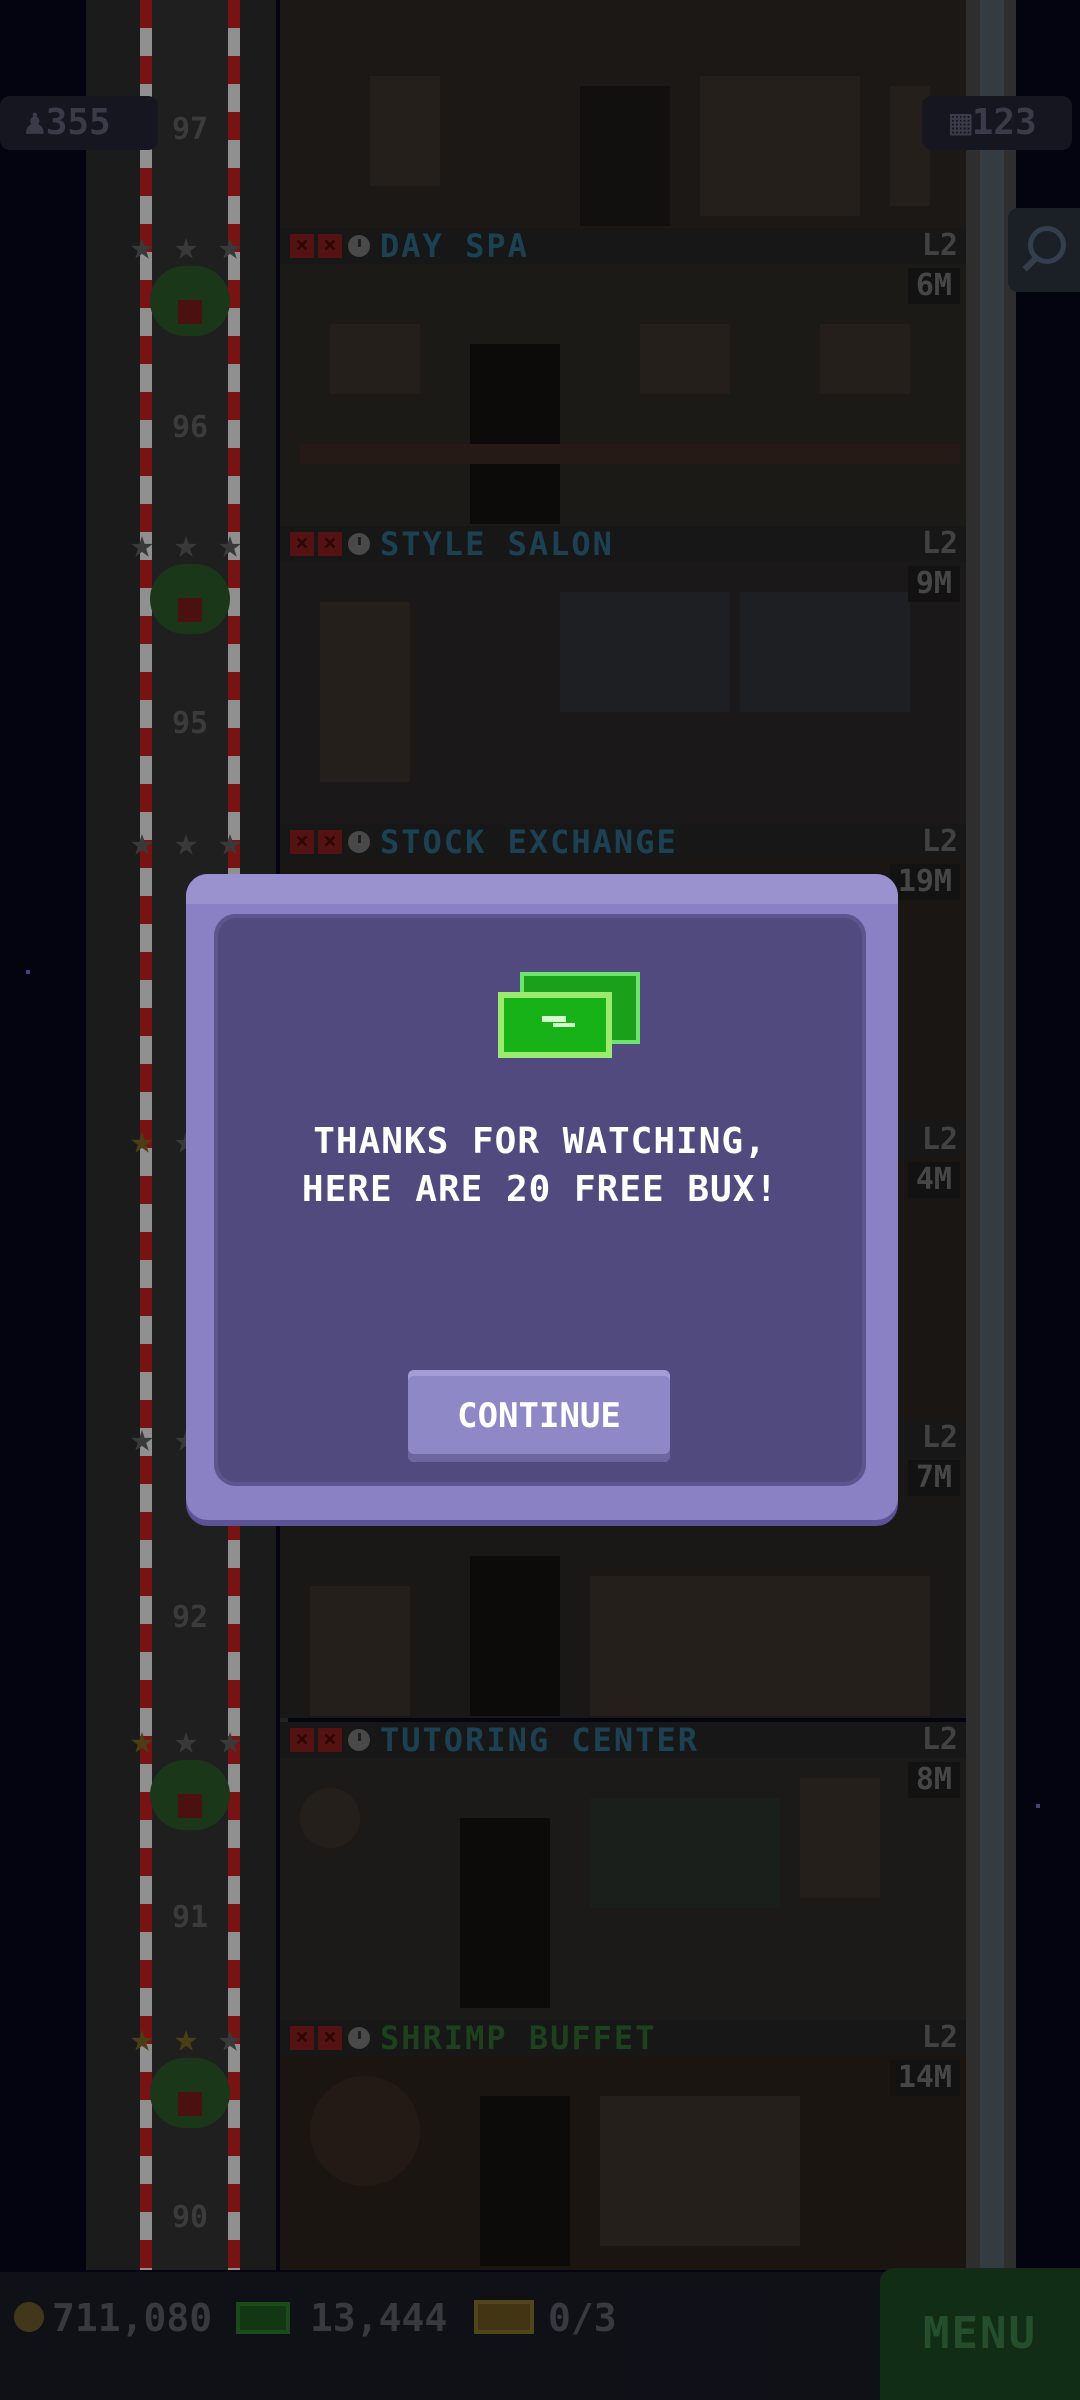 The width and height of the screenshot is (1080, 2400). I want to click on continue-button: CONTINUE, so click(539, 1416).